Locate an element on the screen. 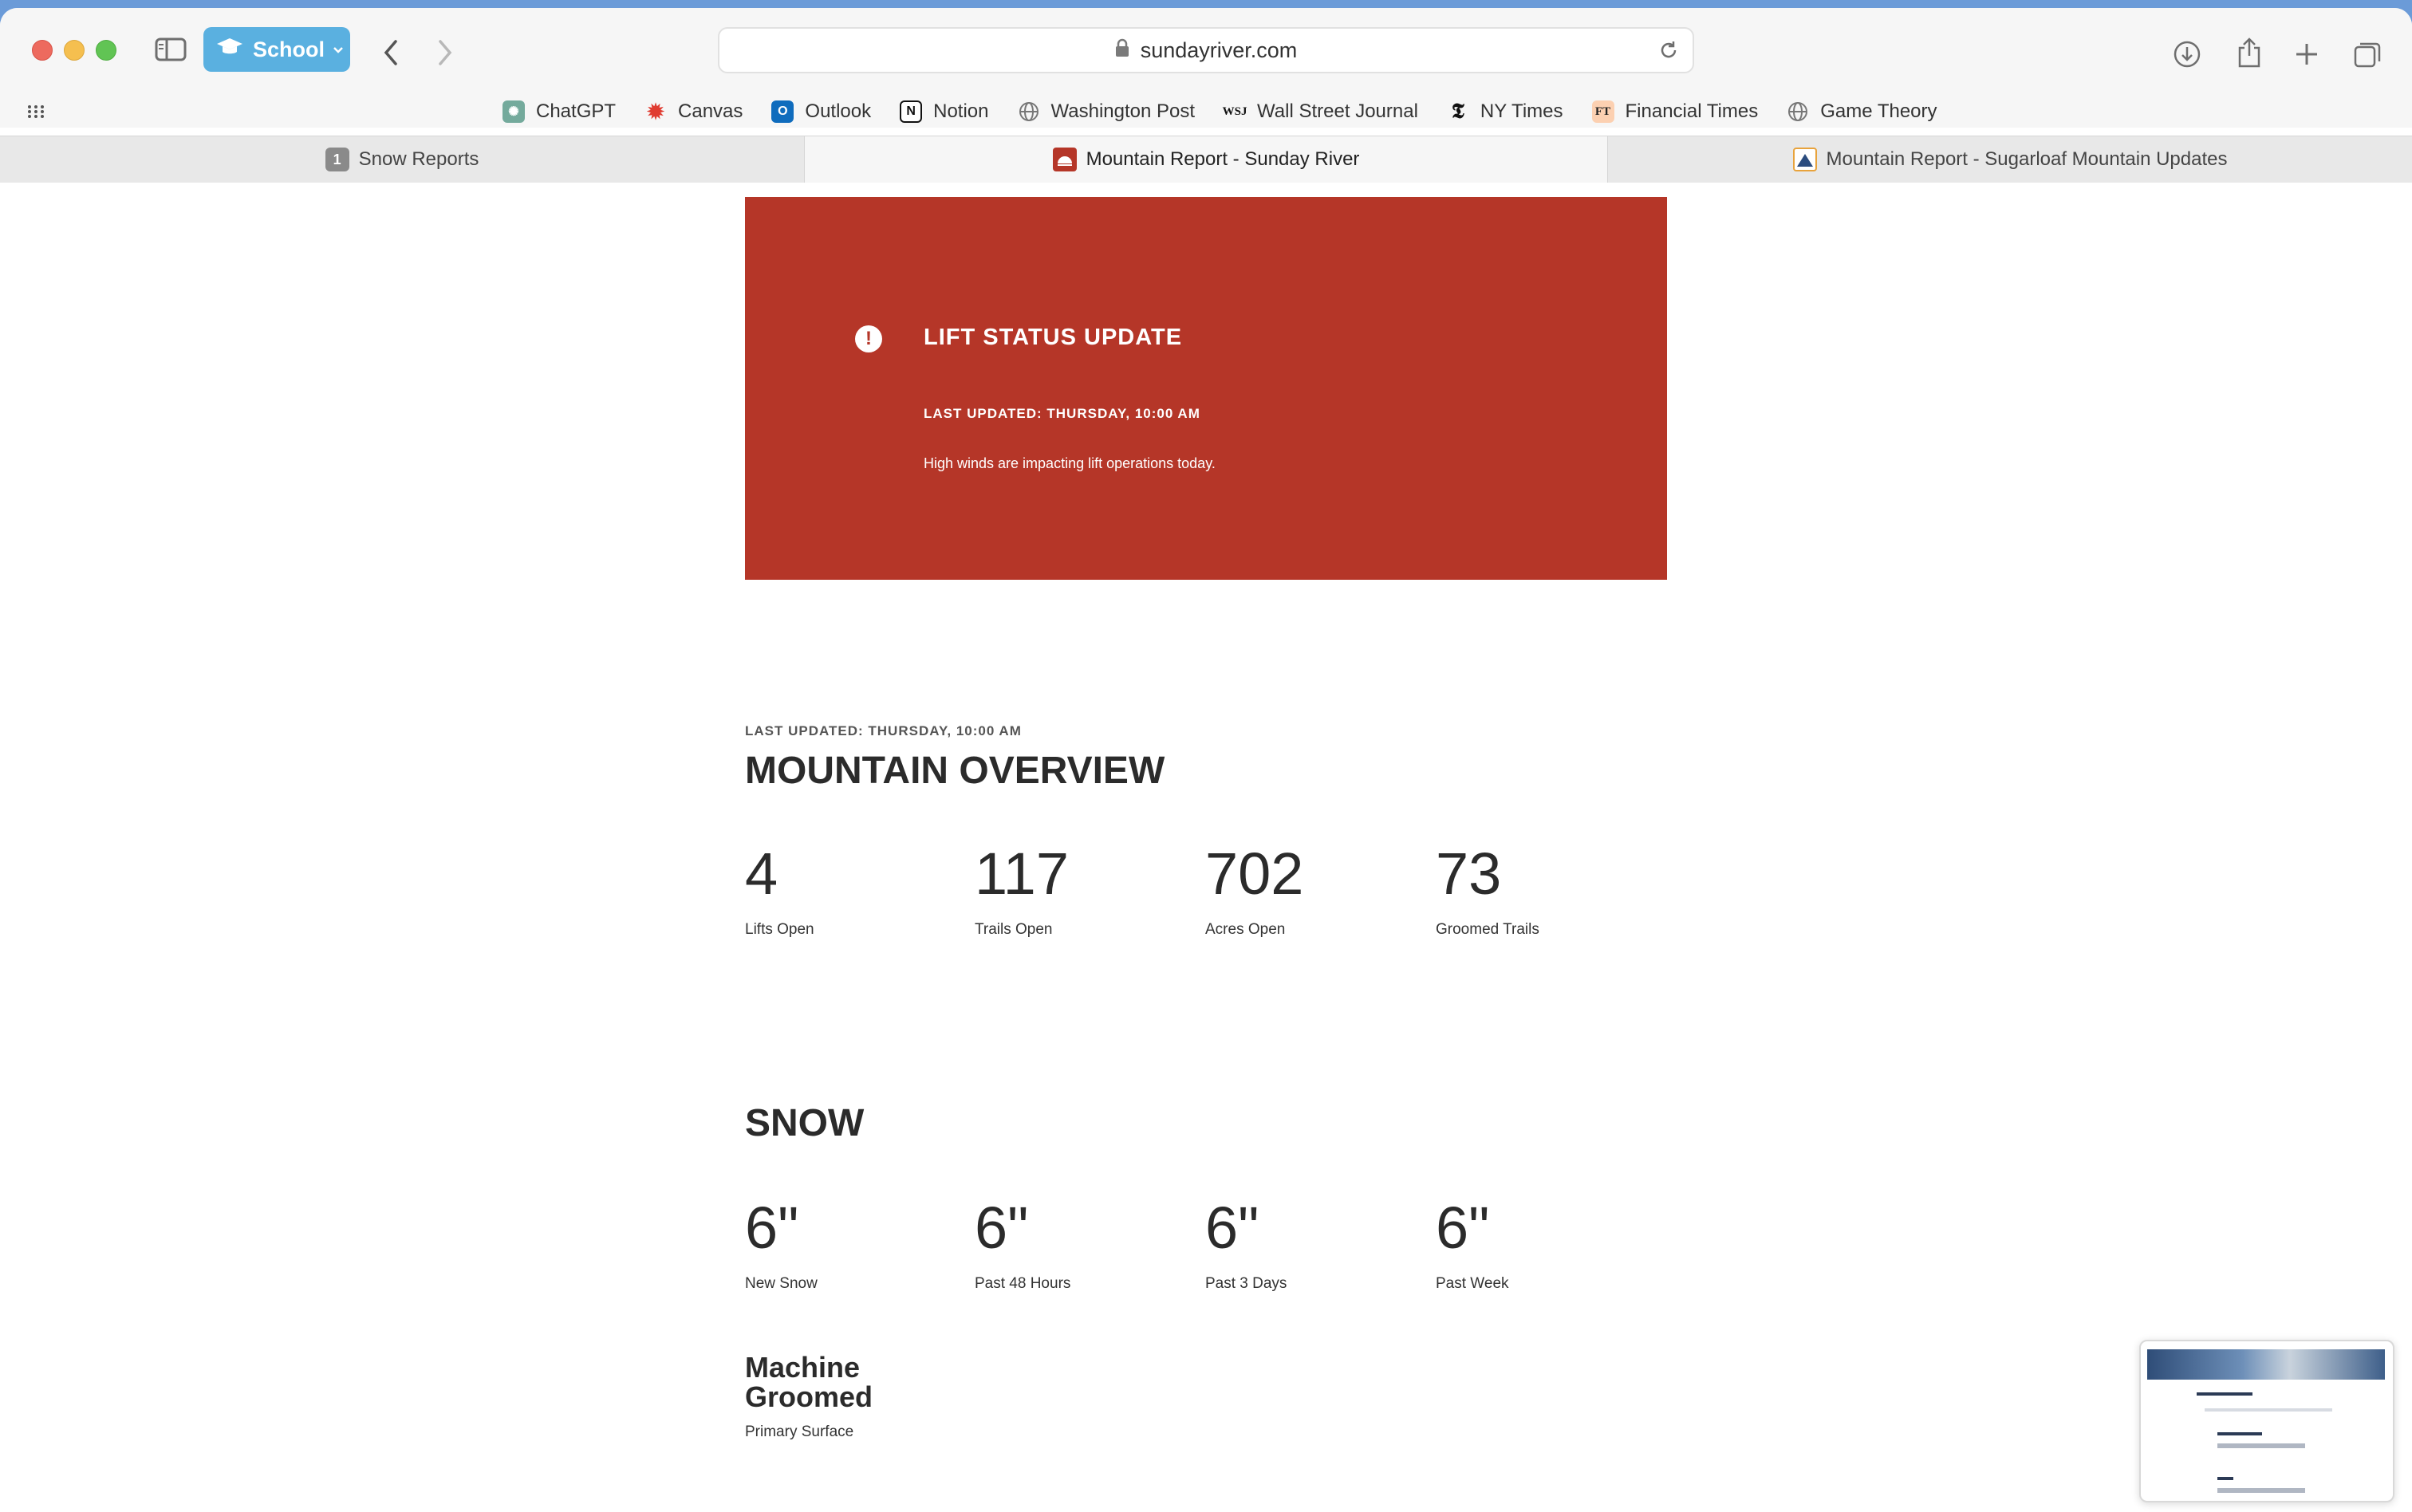 This screenshot has width=2412, height=1512. bookmark-chatgpt: ✺ ChatGPT is located at coordinates (560, 111).